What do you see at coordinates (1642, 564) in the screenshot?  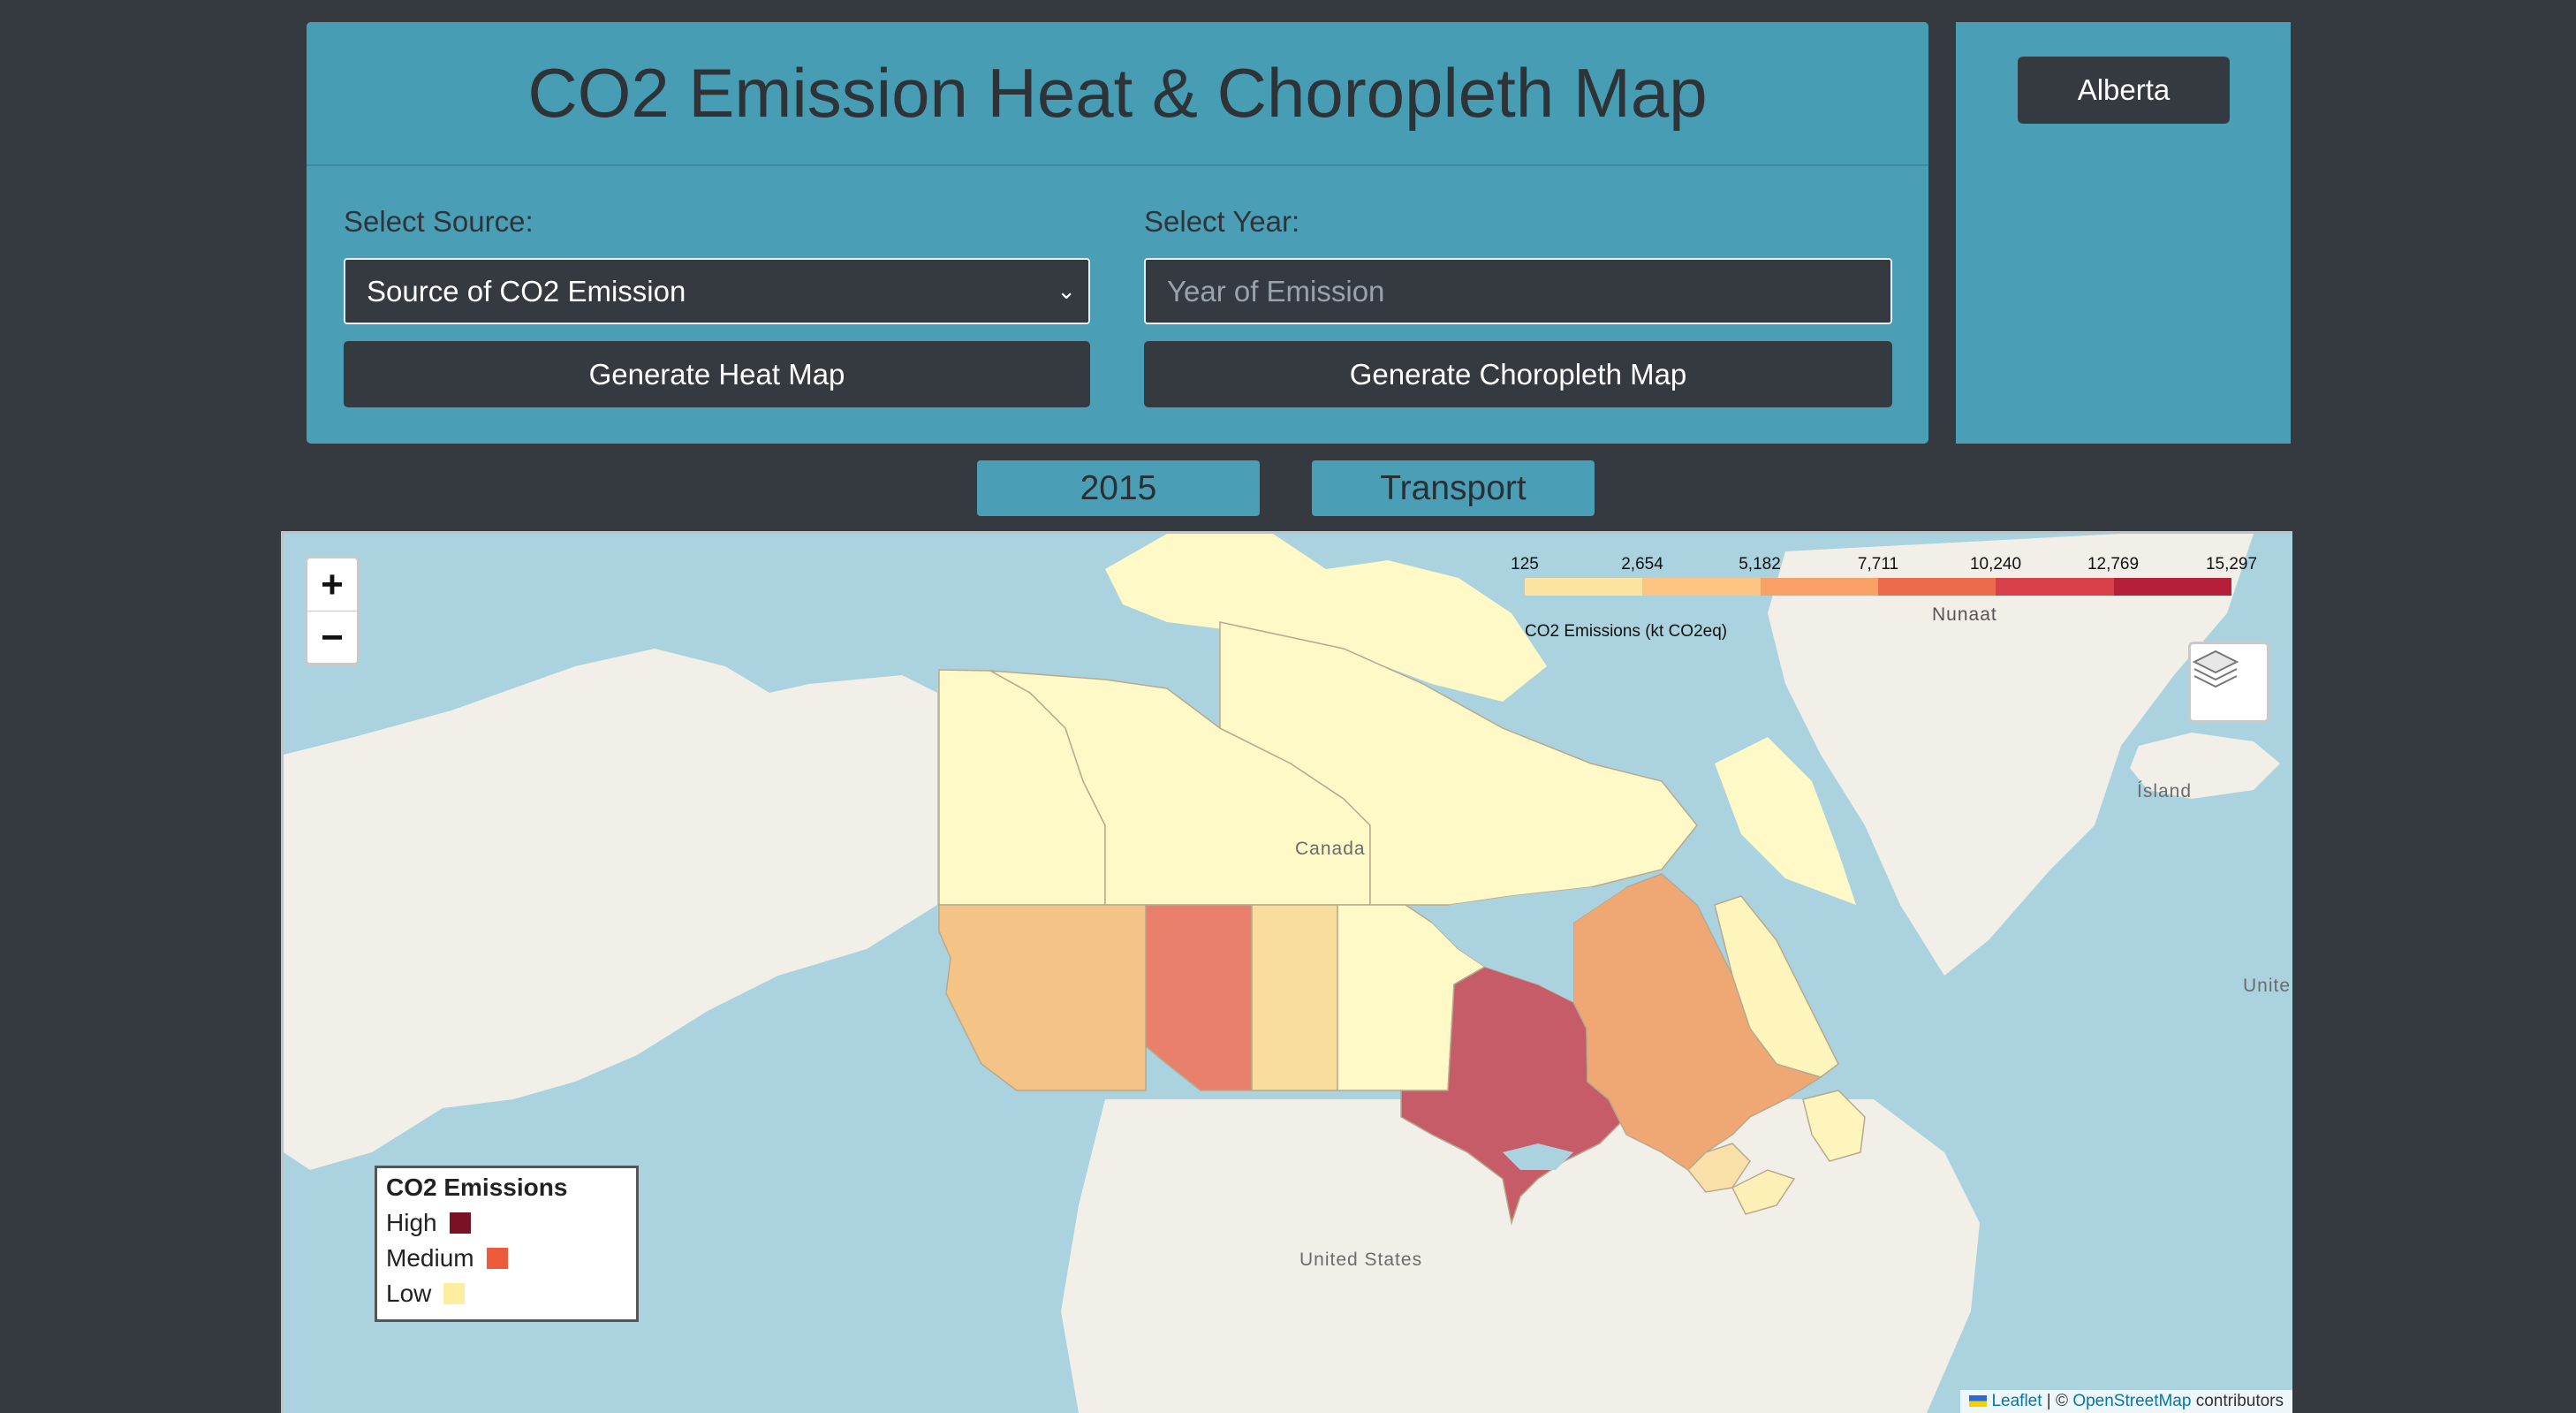 I see `scale-tick: 2,654` at bounding box center [1642, 564].